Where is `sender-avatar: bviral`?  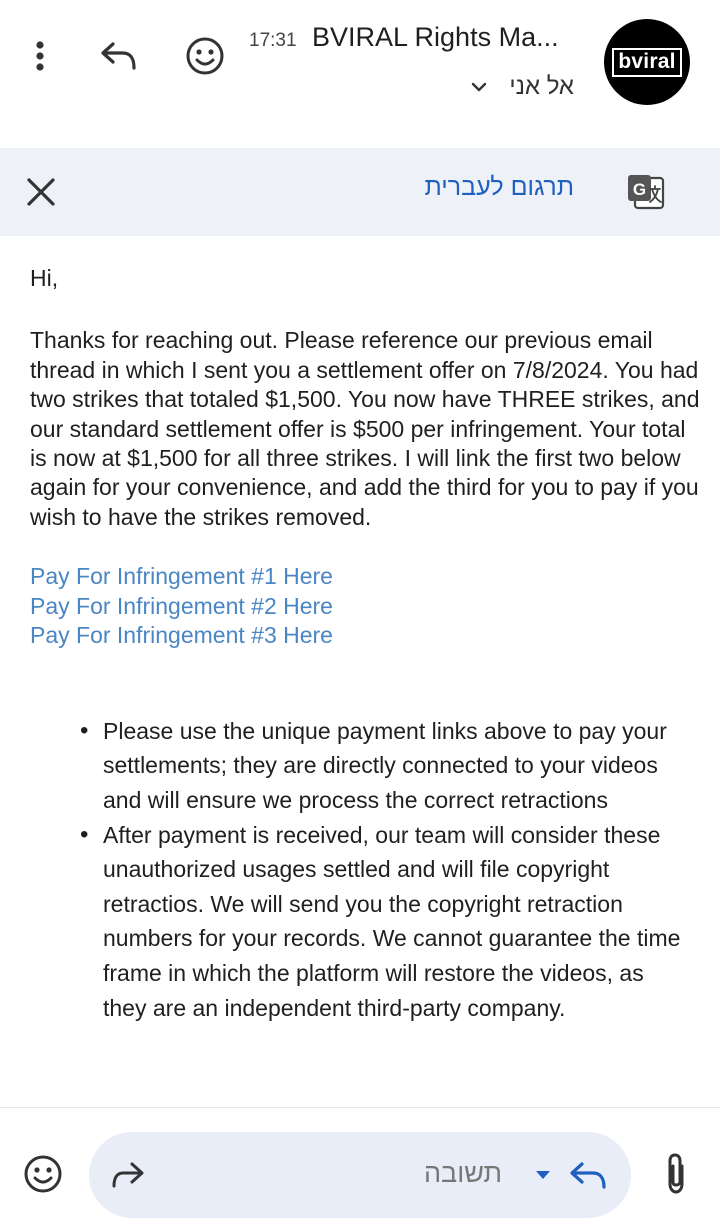 sender-avatar: bviral is located at coordinates (647, 62).